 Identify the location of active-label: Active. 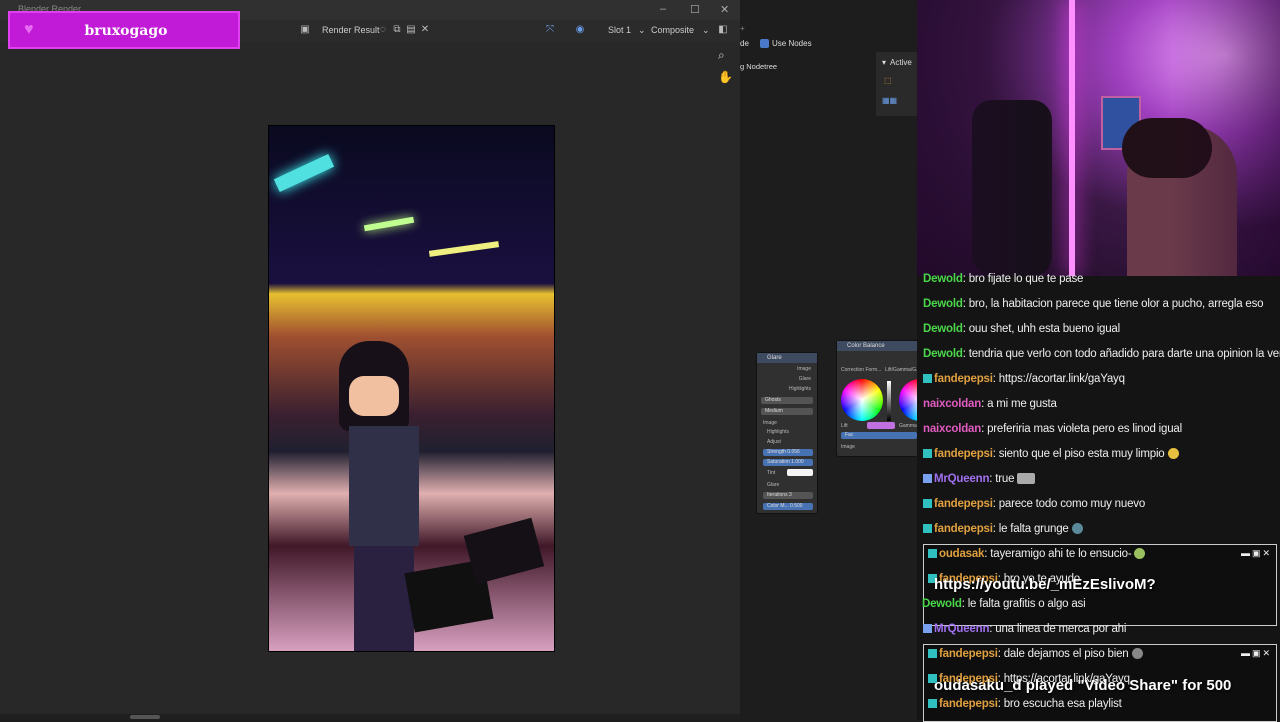
(901, 62).